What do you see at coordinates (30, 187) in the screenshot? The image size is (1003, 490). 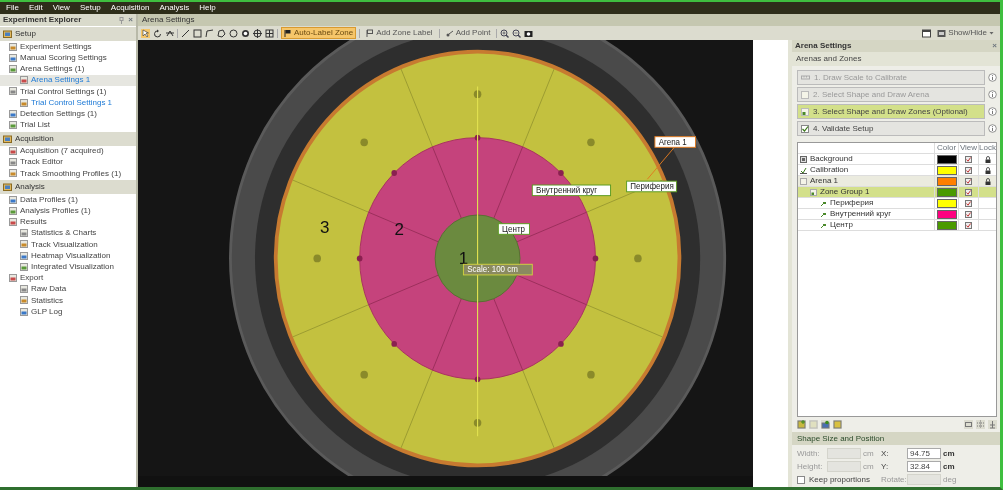 I see `section-header: Analysis` at bounding box center [30, 187].